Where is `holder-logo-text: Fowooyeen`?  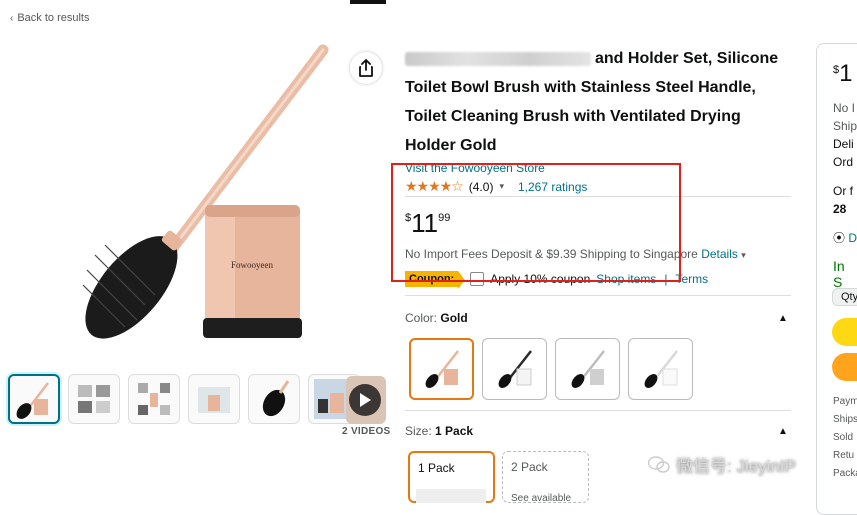
holder-logo-text: Fowooyeen is located at coordinates (252, 265).